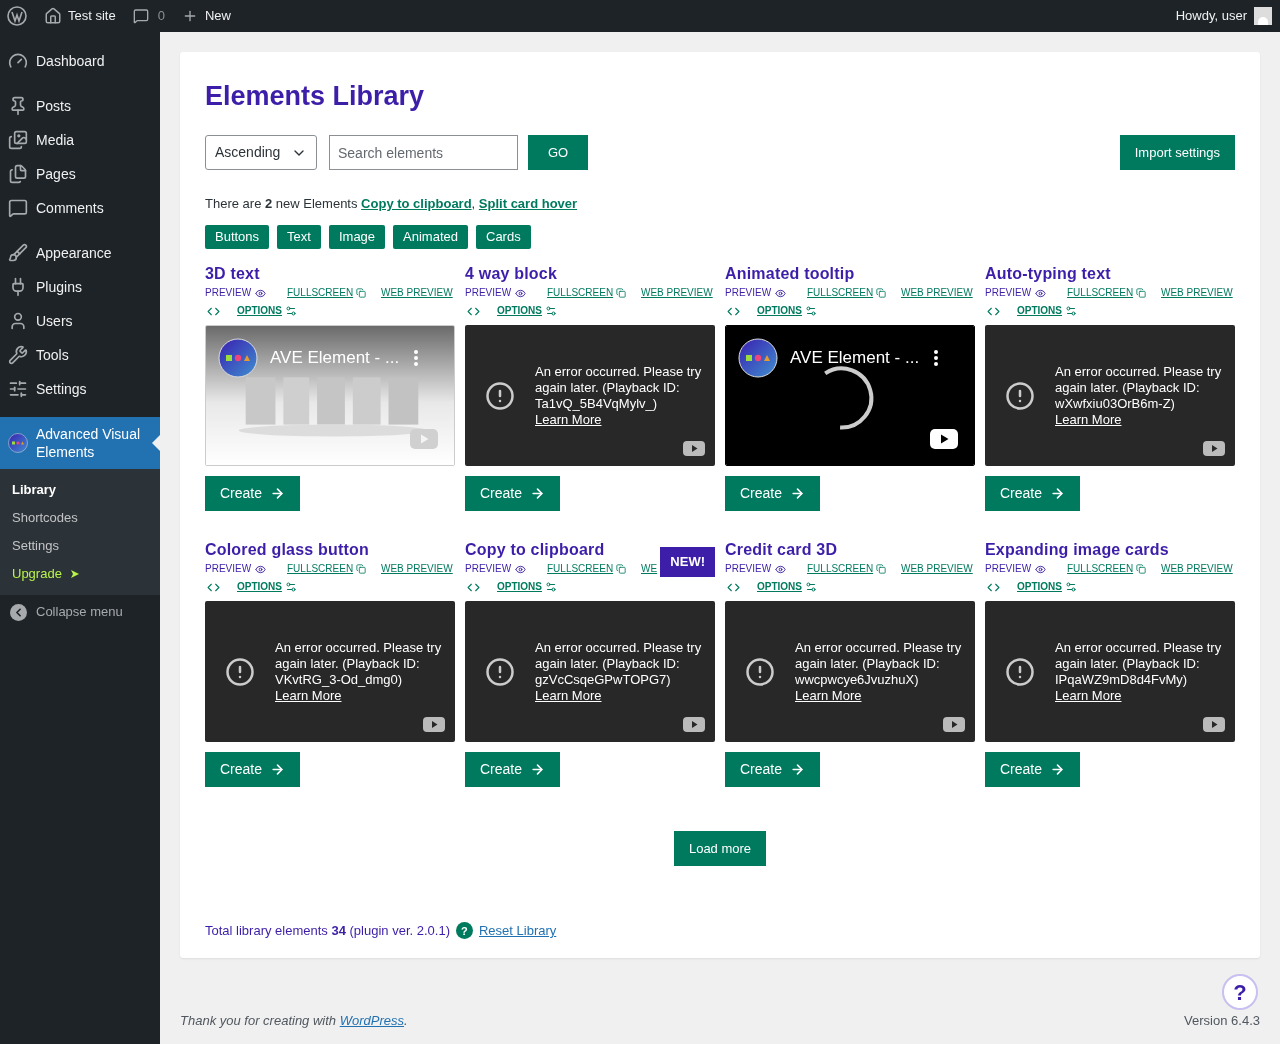 The width and height of the screenshot is (1280, 1044). I want to click on search-field: Search elements, so click(423, 152).